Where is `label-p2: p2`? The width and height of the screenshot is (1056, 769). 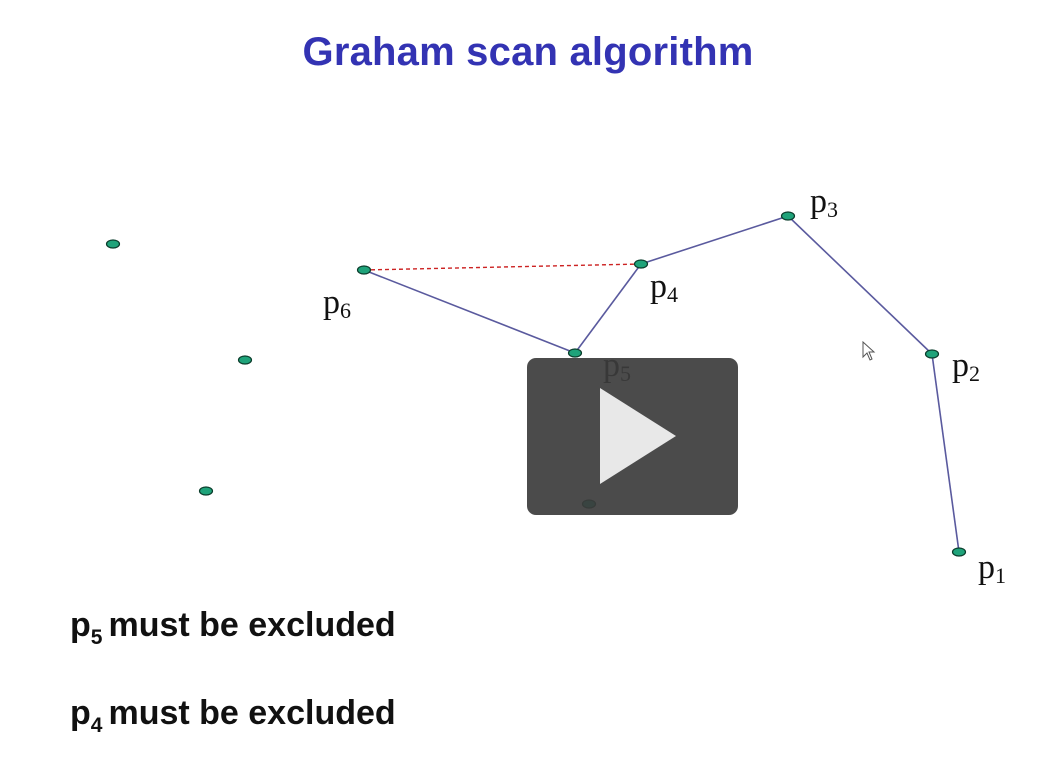 label-p2: p2 is located at coordinates (966, 366).